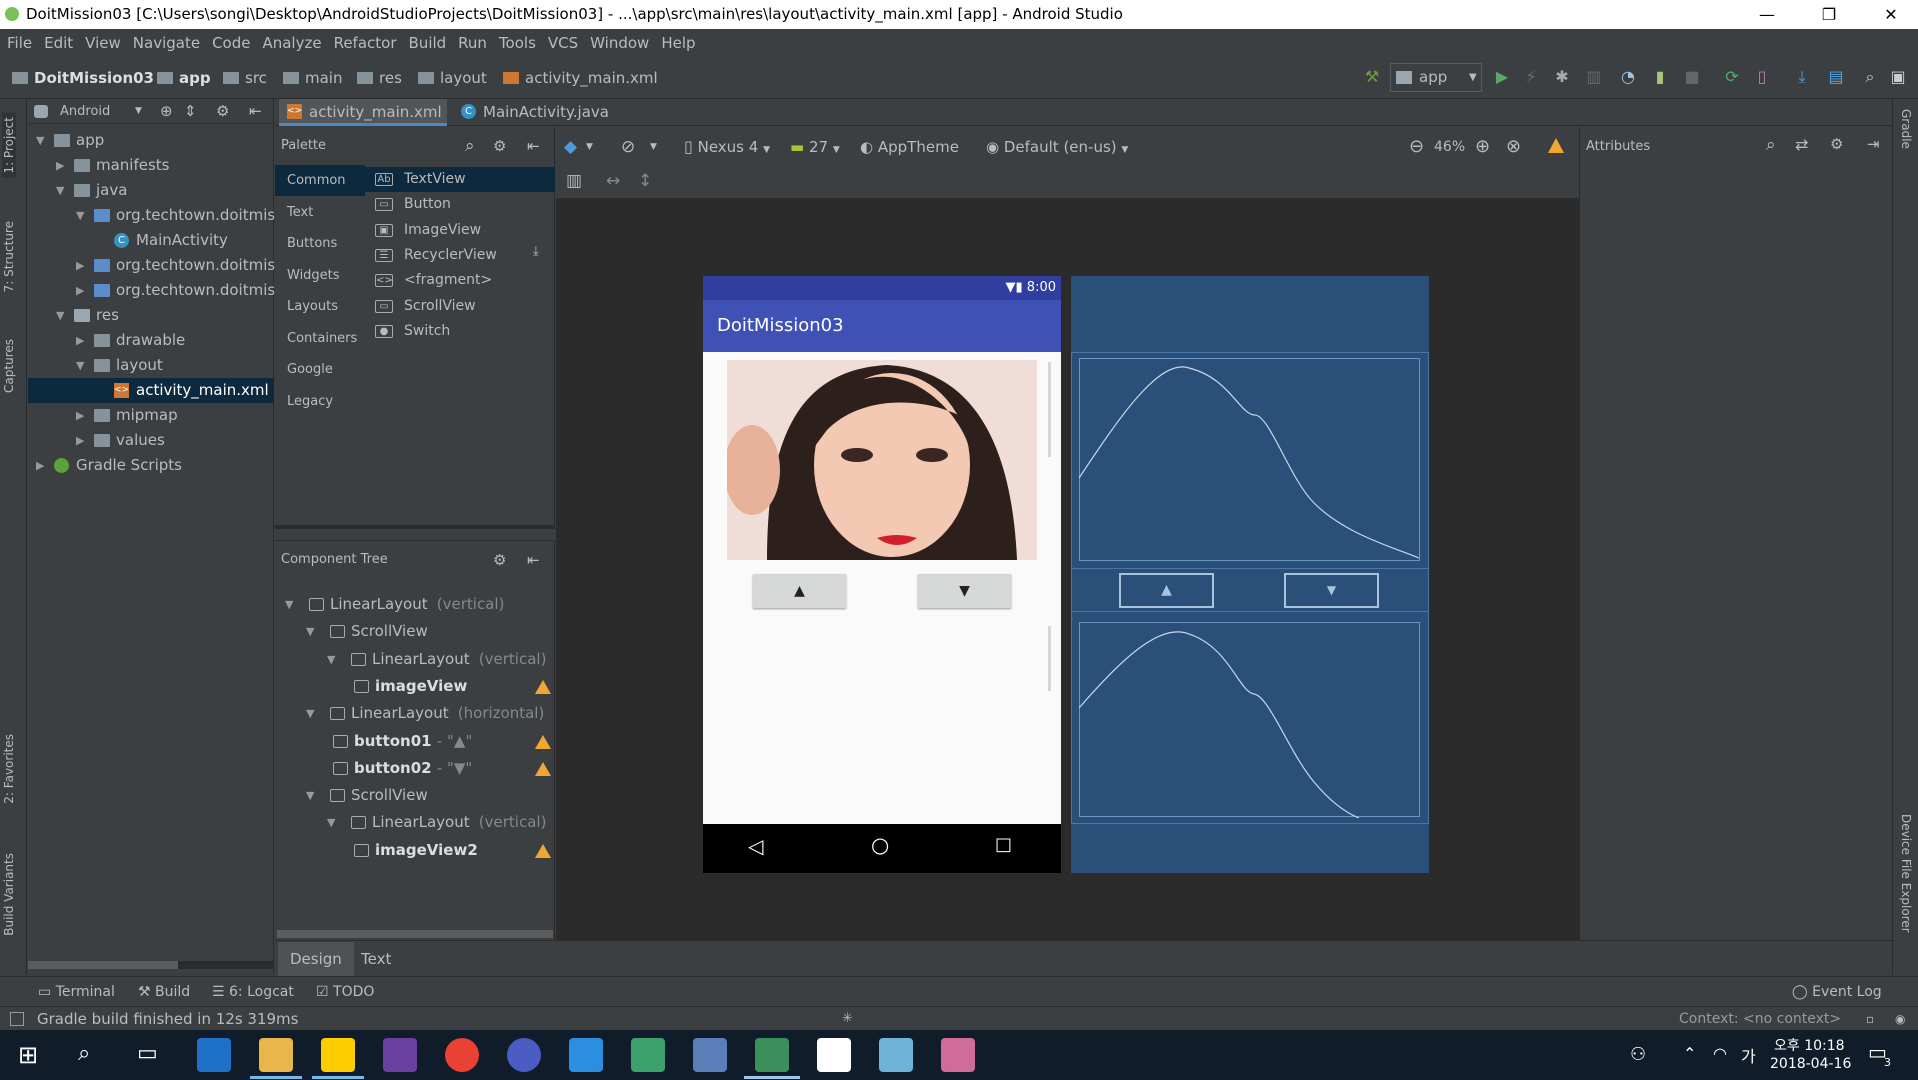  I want to click on menu-navigate: Navigate, so click(166, 43).